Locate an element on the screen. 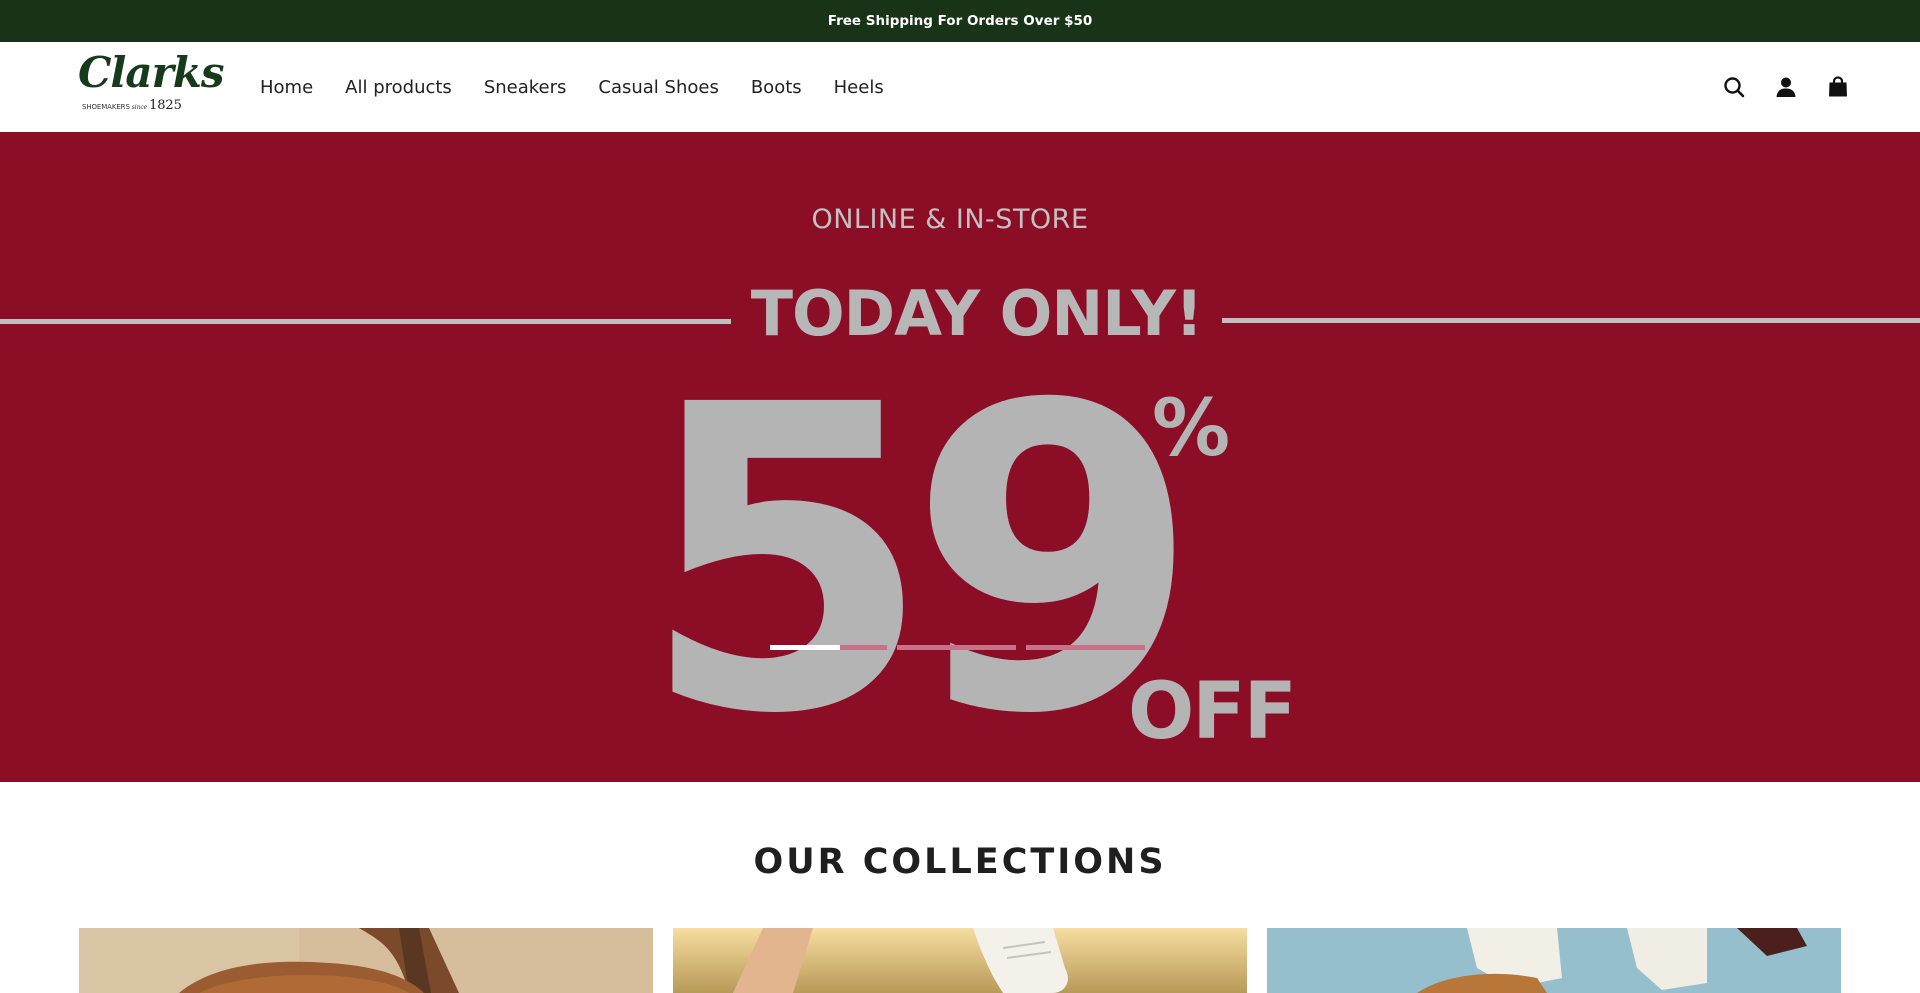 This screenshot has height=993, width=1920. announcement-bar: Free Shipping For Orders Over $50 is located at coordinates (960, 21).